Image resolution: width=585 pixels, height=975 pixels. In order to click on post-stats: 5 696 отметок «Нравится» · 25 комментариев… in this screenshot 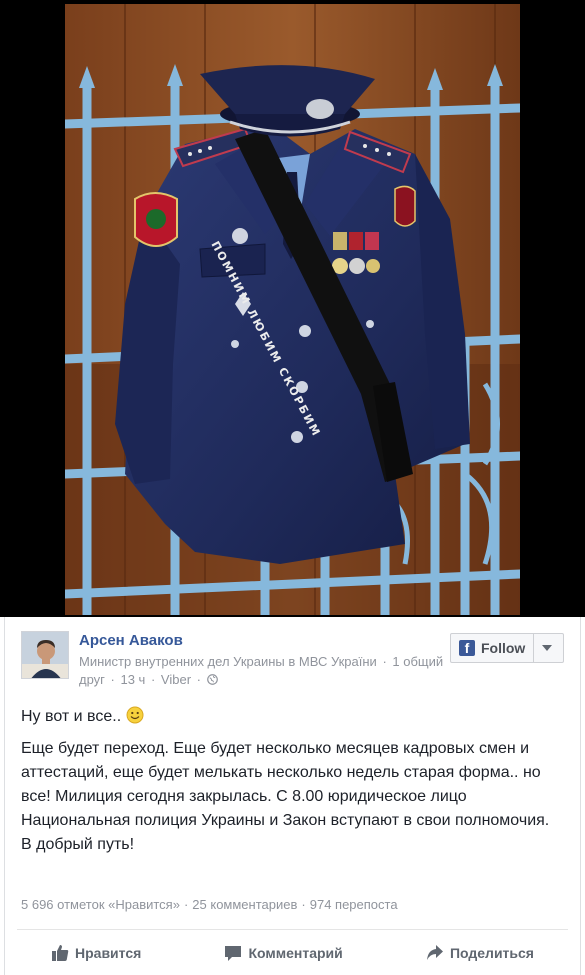, I will do `click(209, 904)`.